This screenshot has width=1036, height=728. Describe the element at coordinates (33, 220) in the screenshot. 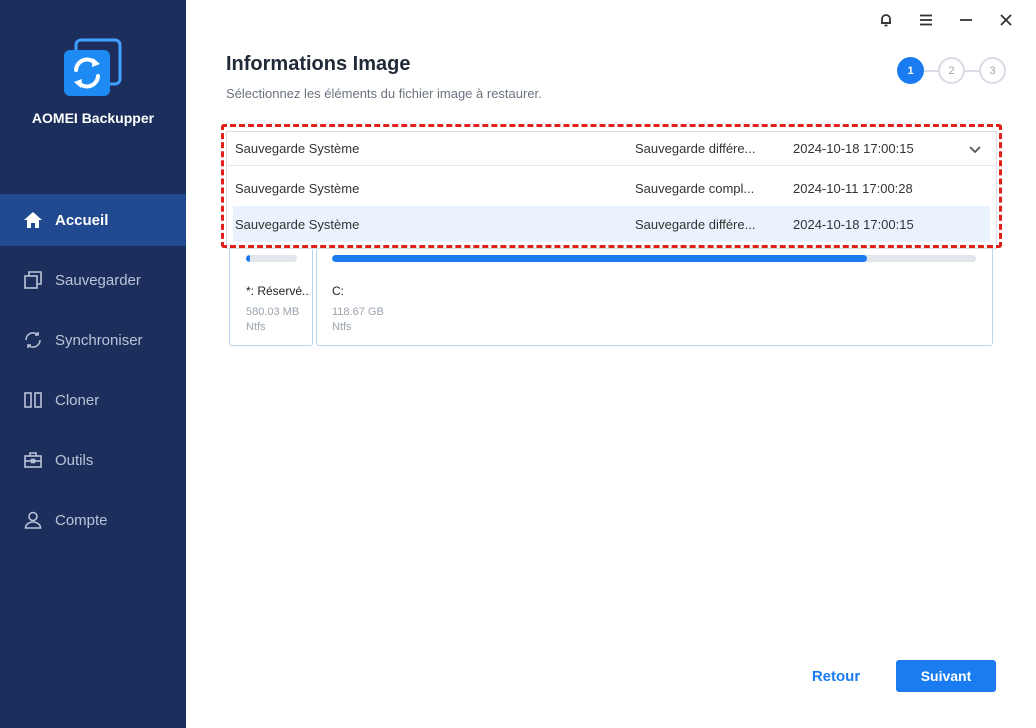

I see `home-icon` at that location.